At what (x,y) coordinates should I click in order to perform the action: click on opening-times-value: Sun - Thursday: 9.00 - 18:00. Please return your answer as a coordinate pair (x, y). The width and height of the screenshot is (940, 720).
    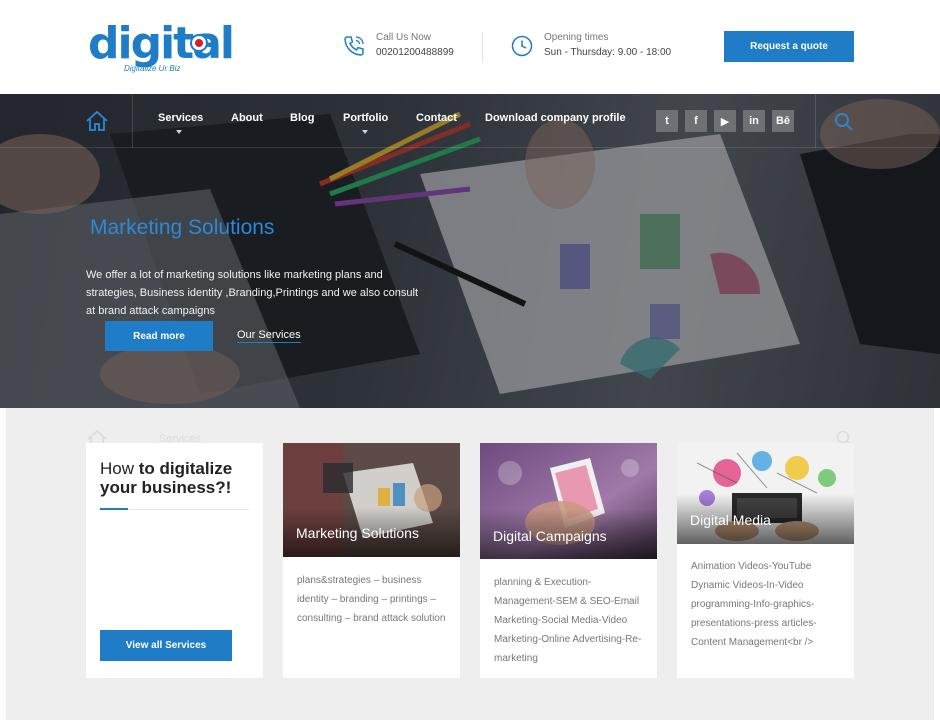
    Looking at the image, I should click on (608, 52).